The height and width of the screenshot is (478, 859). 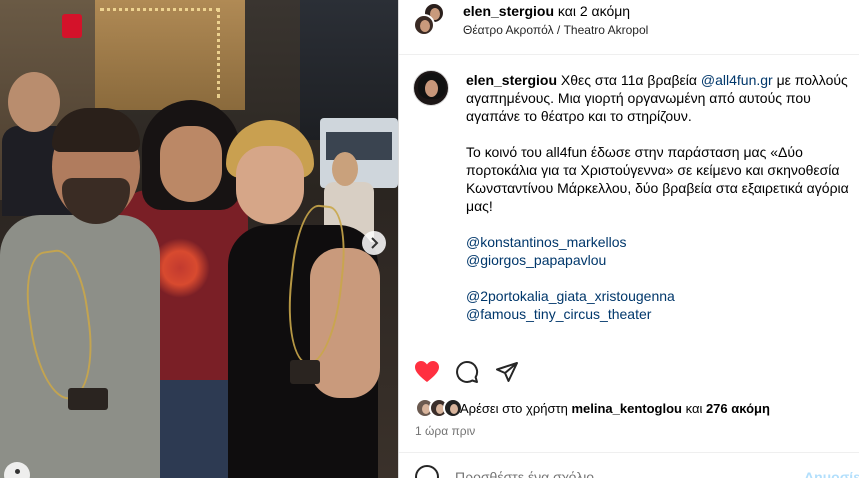 I want to click on share-button, so click(x=507, y=372).